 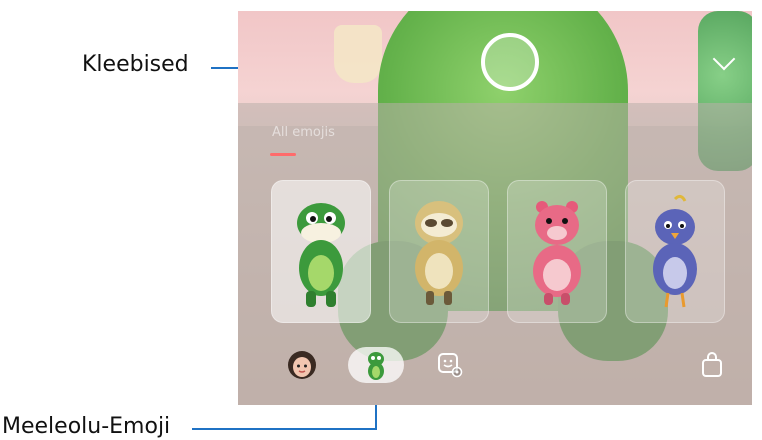 I want to click on shopping-bag-icon, so click(x=712, y=364).